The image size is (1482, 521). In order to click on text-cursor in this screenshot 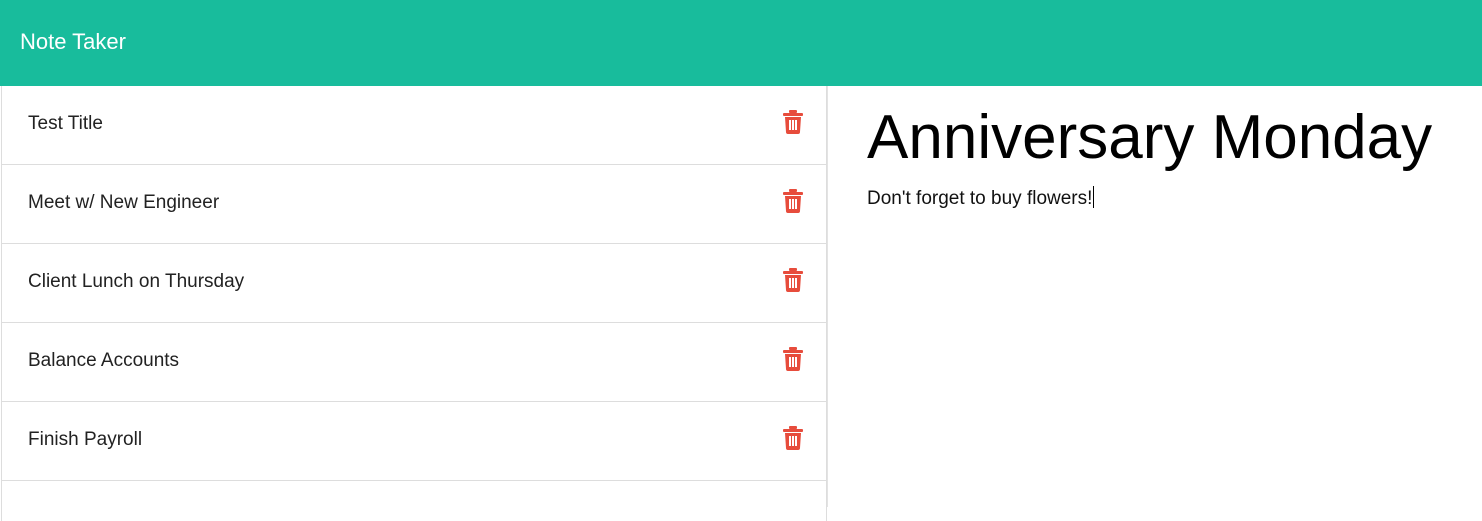, I will do `click(1094, 197)`.